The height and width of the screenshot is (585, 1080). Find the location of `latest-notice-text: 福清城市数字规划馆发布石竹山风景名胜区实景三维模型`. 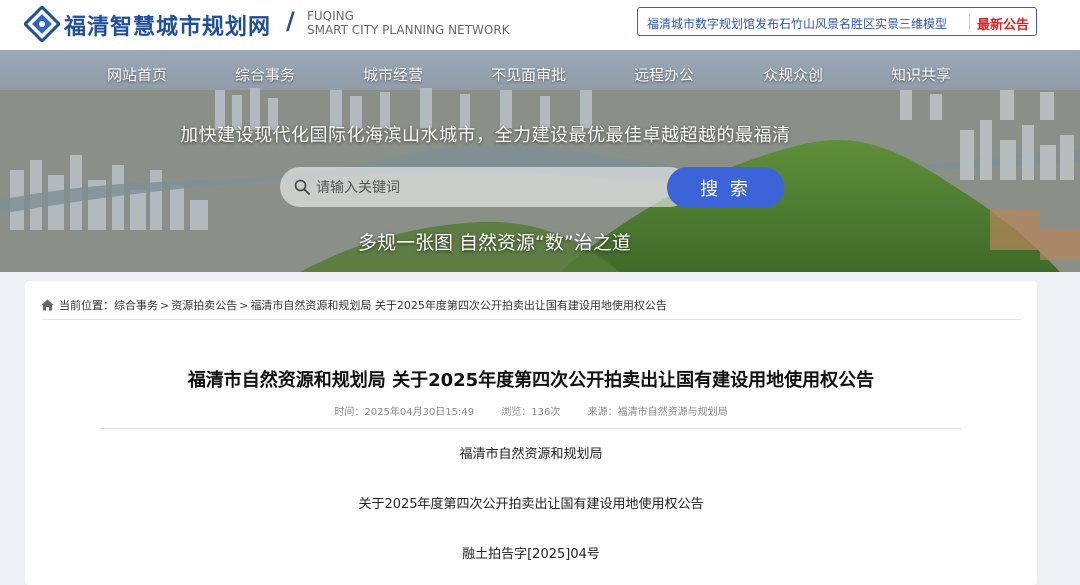

latest-notice-text: 福清城市数字规划馆发布石竹山风景名胜区实景三维模型 is located at coordinates (797, 23).